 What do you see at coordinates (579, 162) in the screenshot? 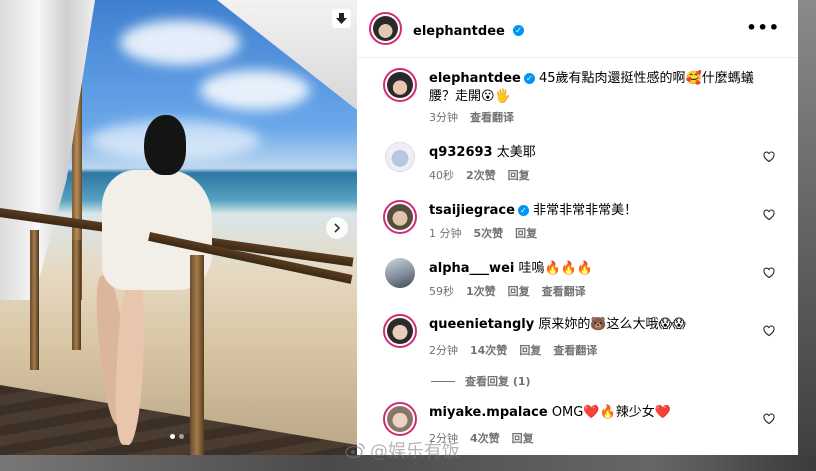
I see `comment-item: q932693 太美耶 40秒 2次赞 回复` at bounding box center [579, 162].